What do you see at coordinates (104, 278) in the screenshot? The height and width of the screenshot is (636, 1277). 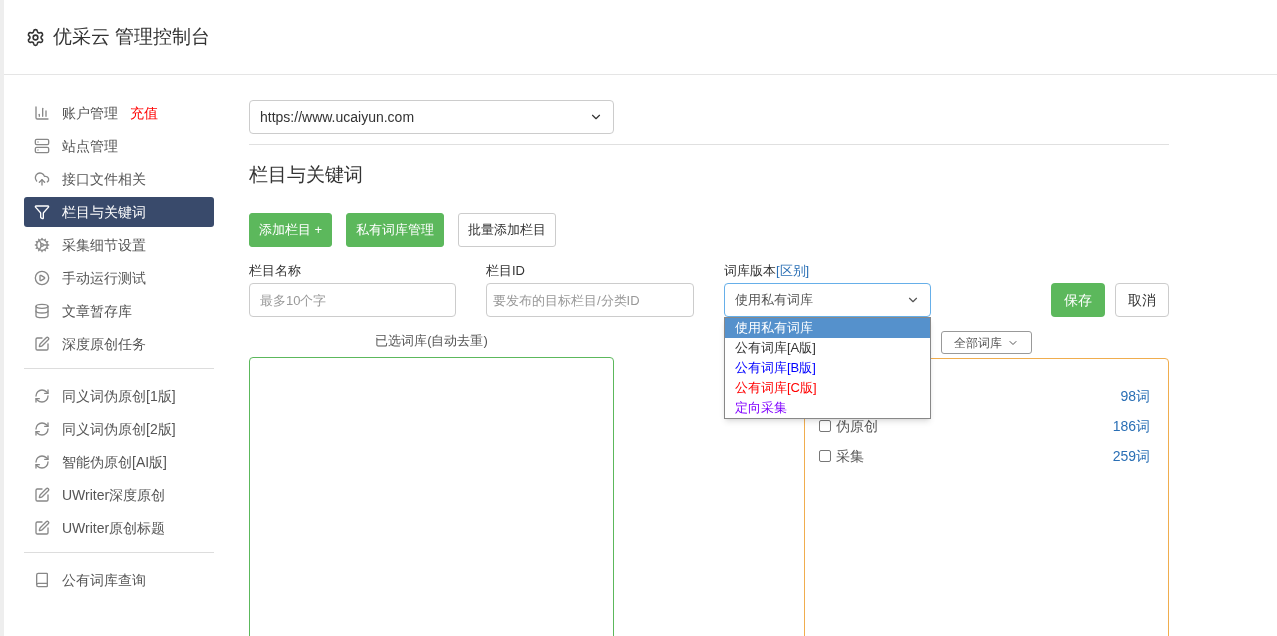 I see `sidebar-label: 手动运行测试` at bounding box center [104, 278].